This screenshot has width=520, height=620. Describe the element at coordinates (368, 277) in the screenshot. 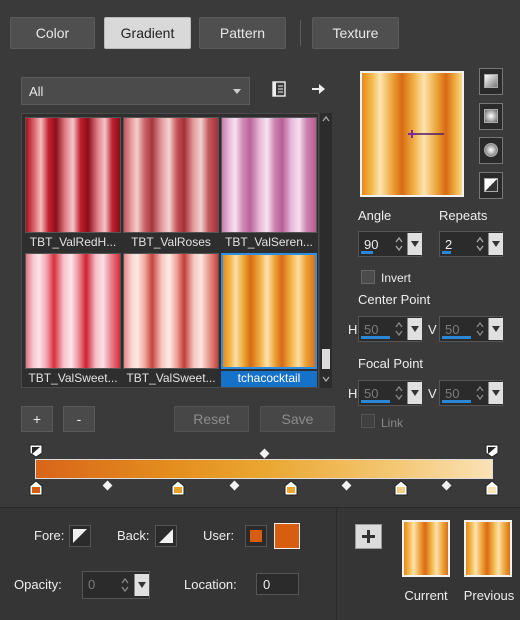

I see `invert-checkbox` at that location.